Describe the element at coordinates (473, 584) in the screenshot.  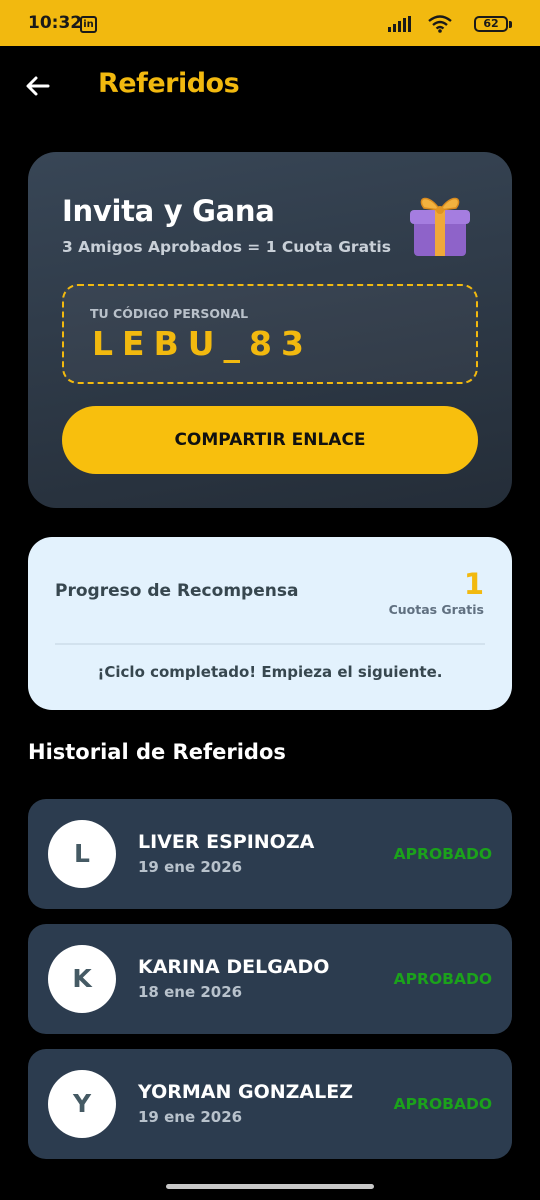
I see `free-fees-count: 1` at that location.